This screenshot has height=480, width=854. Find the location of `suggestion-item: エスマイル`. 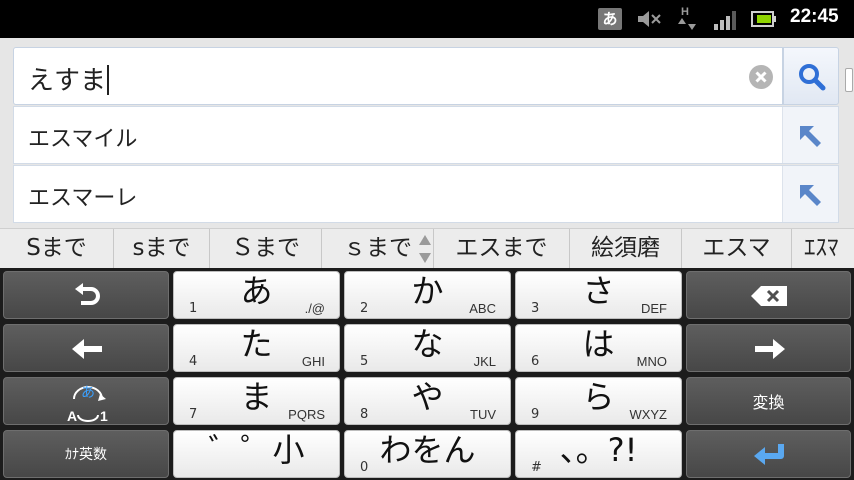

suggestion-item: エスマイル is located at coordinates (426, 135).